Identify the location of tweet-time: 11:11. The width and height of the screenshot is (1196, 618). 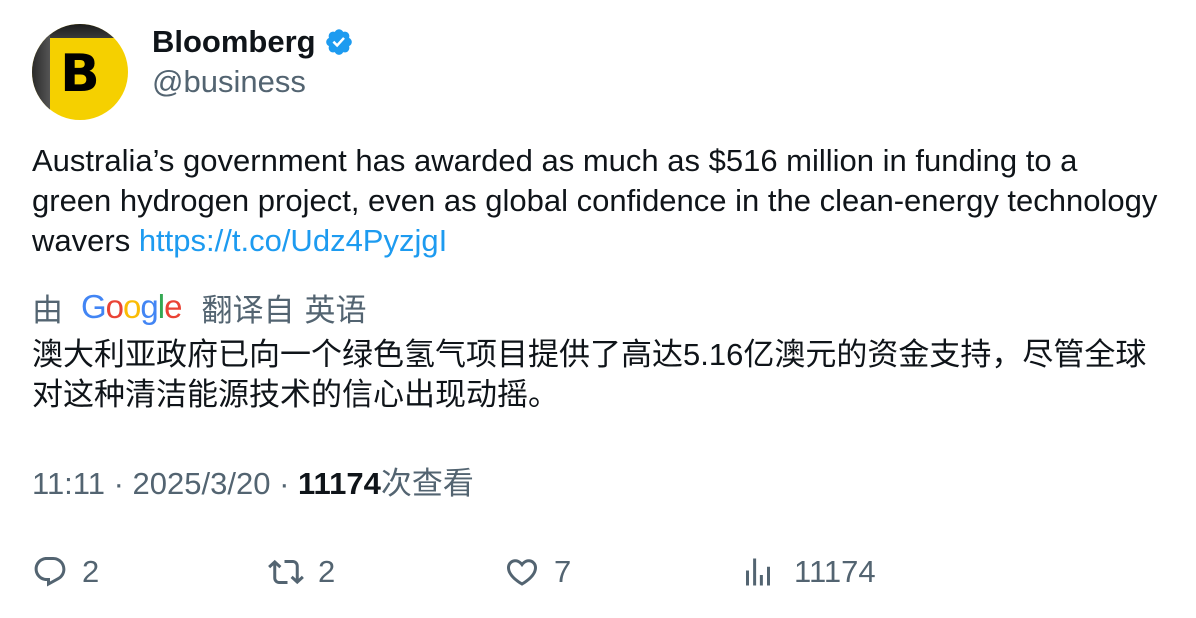
(68, 483).